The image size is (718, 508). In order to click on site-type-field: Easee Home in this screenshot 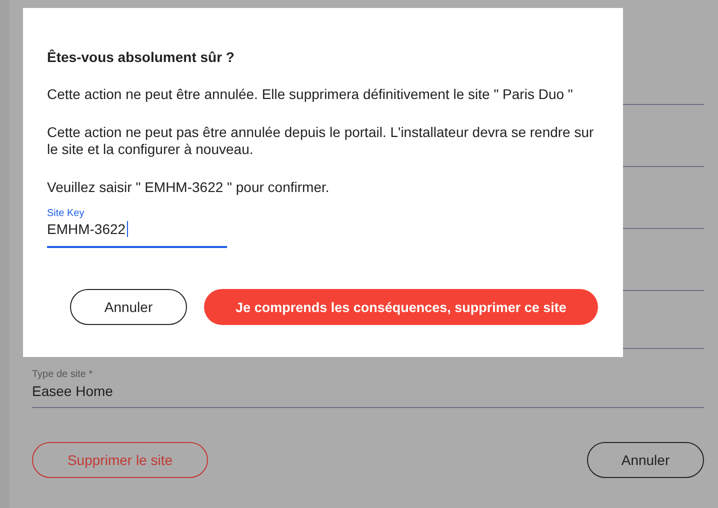, I will do `click(368, 391)`.